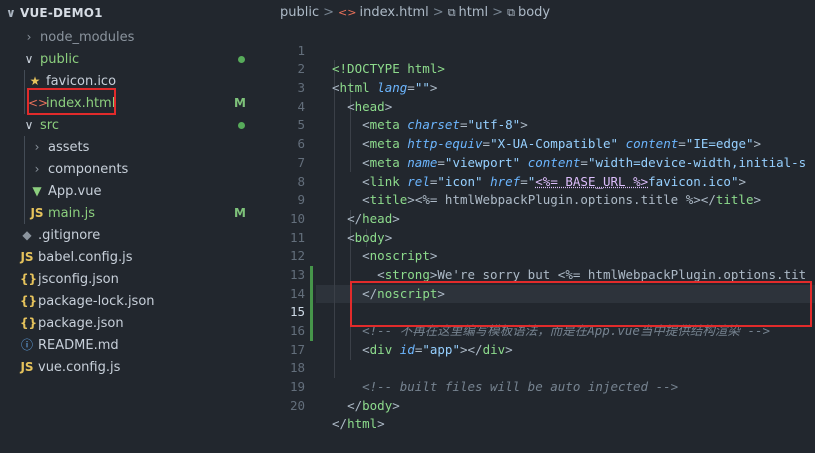 Image resolution: width=815 pixels, height=453 pixels. Describe the element at coordinates (534, 12) in the screenshot. I see `breadcrumb-node-body: body` at that location.